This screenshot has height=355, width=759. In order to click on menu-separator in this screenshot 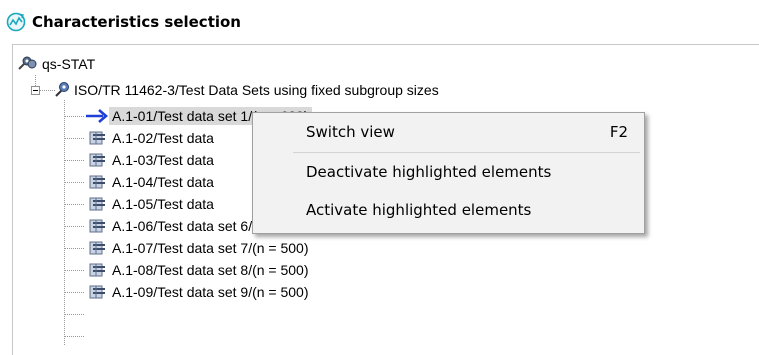, I will do `click(466, 152)`.